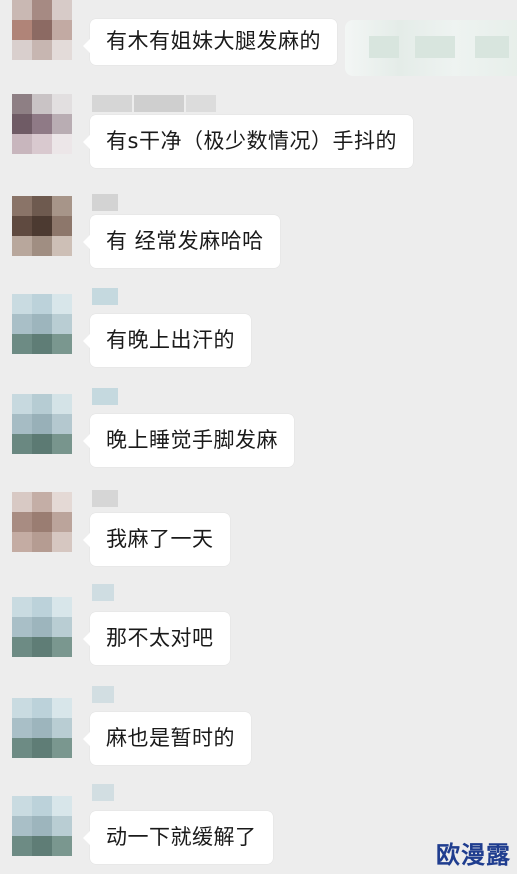 The height and width of the screenshot is (874, 517). What do you see at coordinates (170, 340) in the screenshot?
I see `message-text: 有晚上出汗的` at bounding box center [170, 340].